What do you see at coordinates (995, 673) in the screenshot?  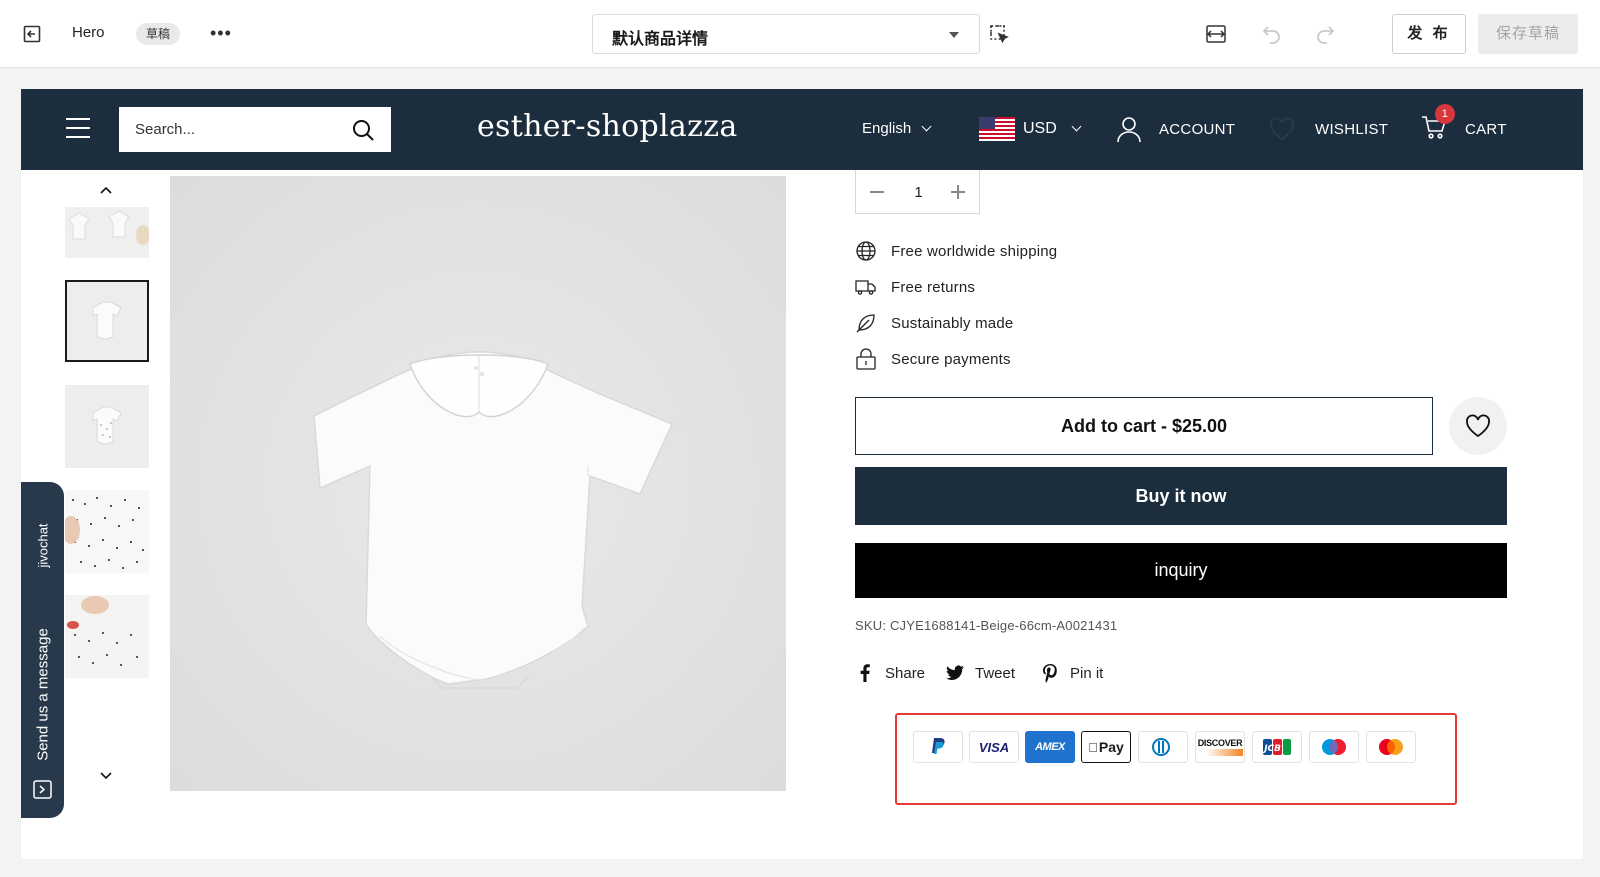 I see `share-label: Tweet` at bounding box center [995, 673].